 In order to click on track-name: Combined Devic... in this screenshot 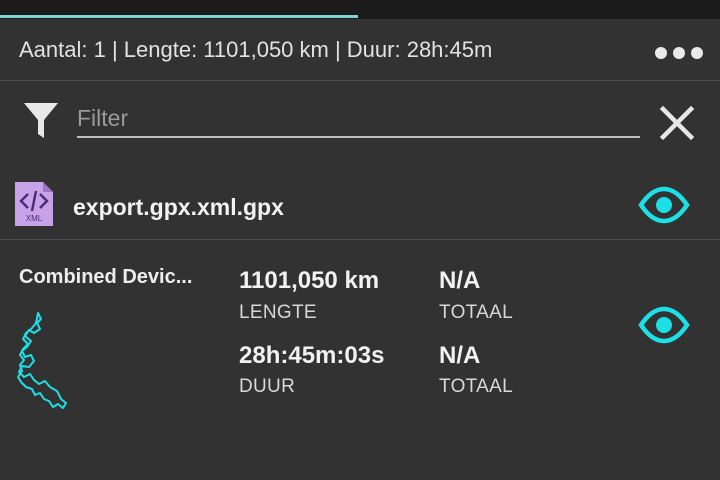, I will do `click(106, 277)`.